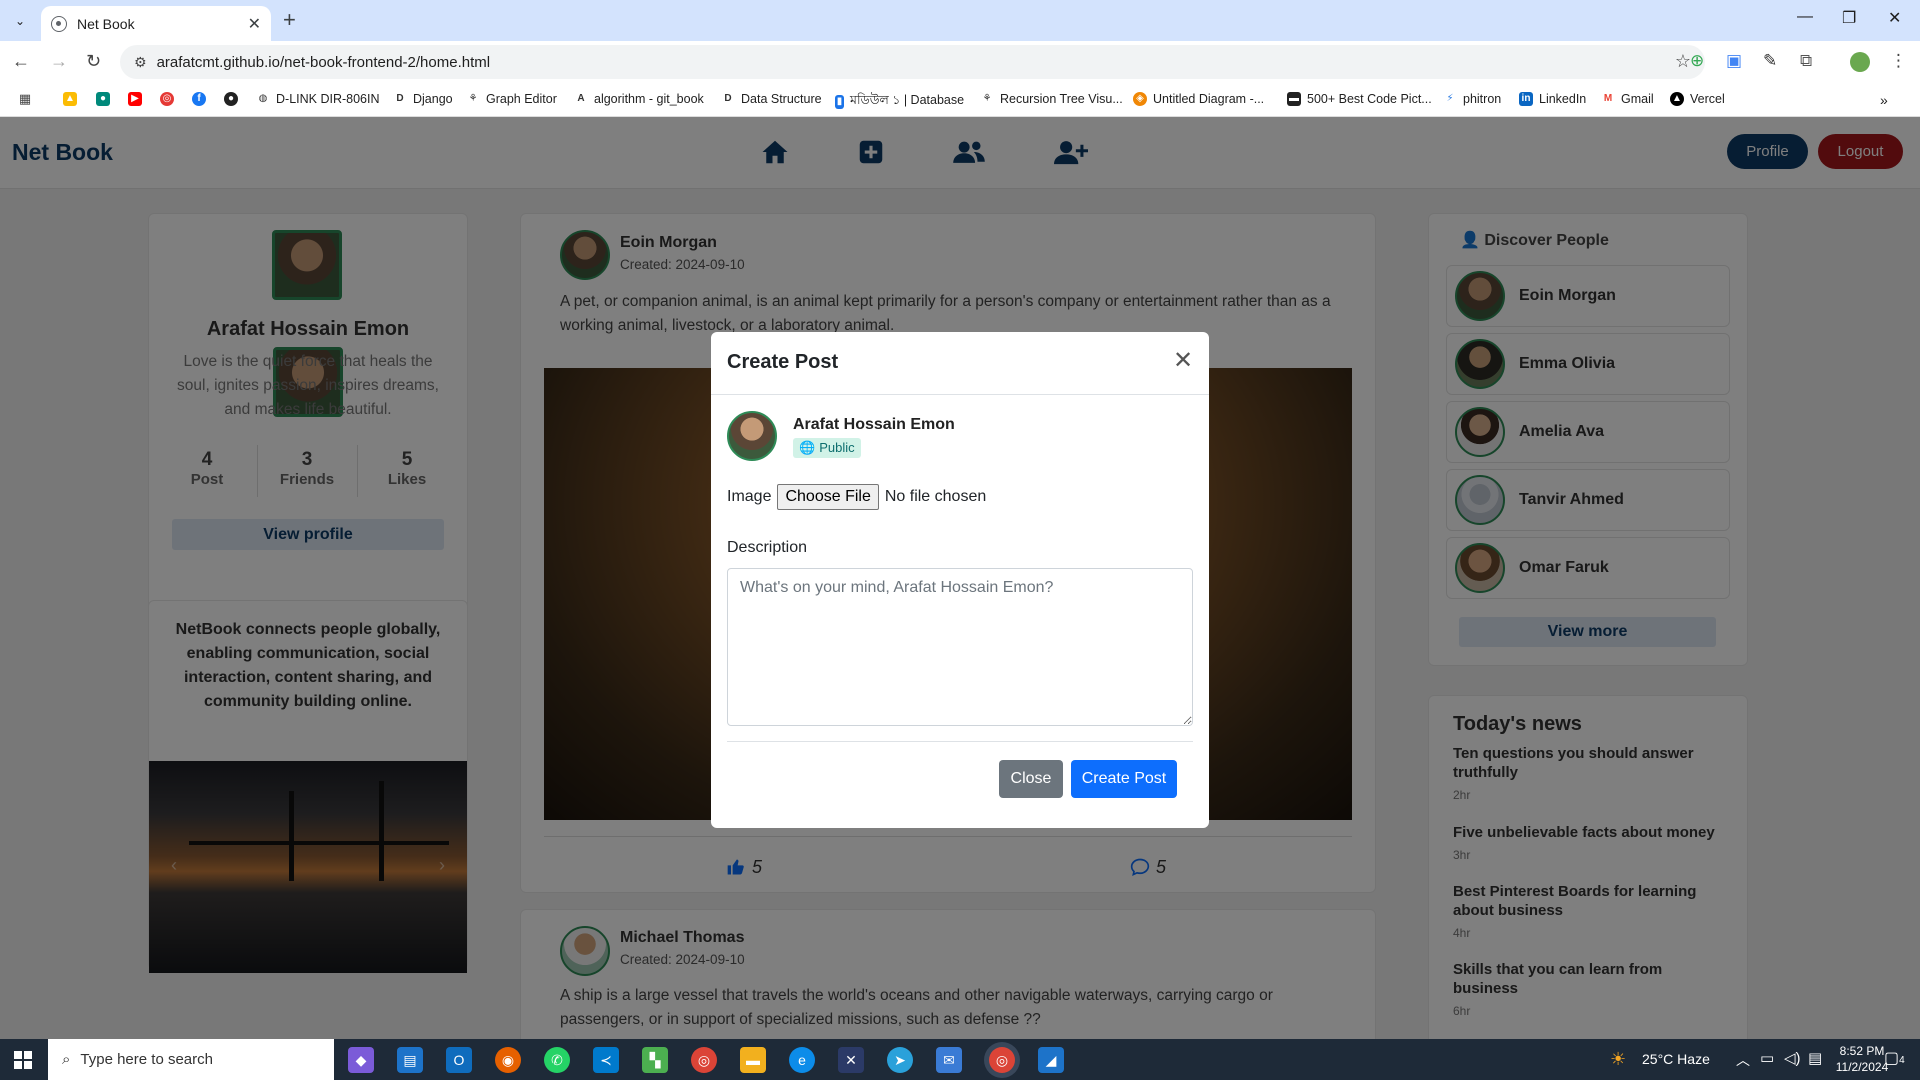 Image resolution: width=1920 pixels, height=1080 pixels. I want to click on mail-icon: ✉, so click(949, 1060).